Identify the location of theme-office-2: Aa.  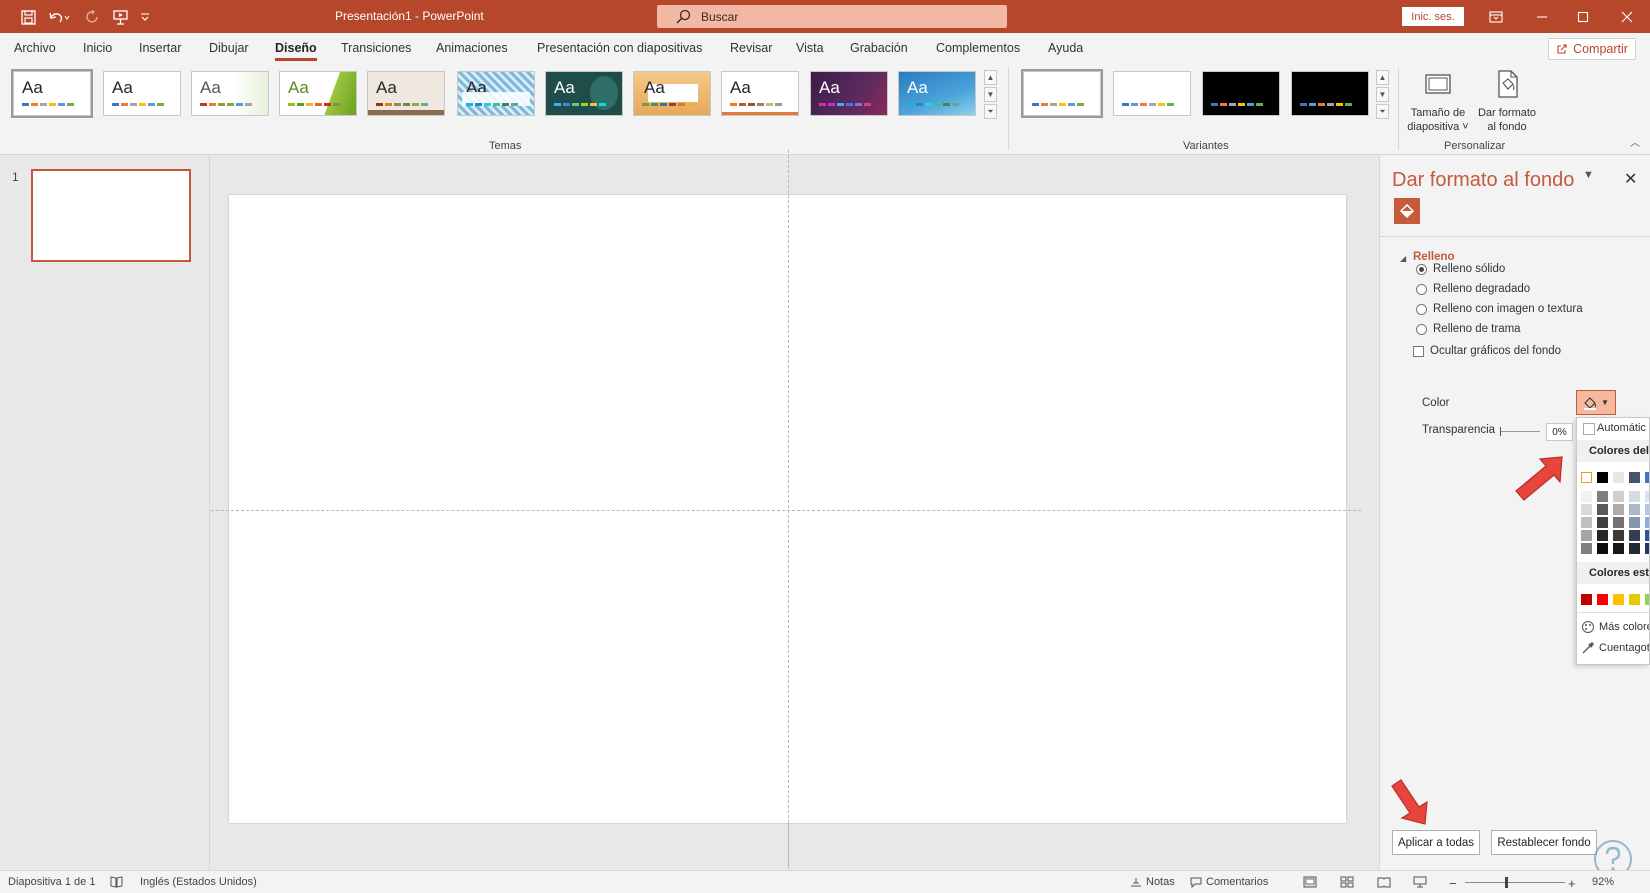
(142, 93).